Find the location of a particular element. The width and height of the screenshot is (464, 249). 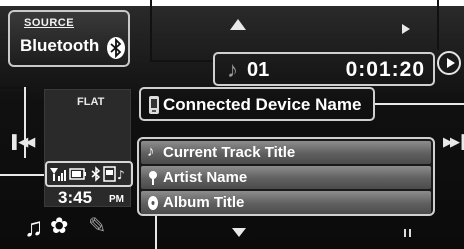

source-button: SOURCE Bluetooth is located at coordinates (69, 38).